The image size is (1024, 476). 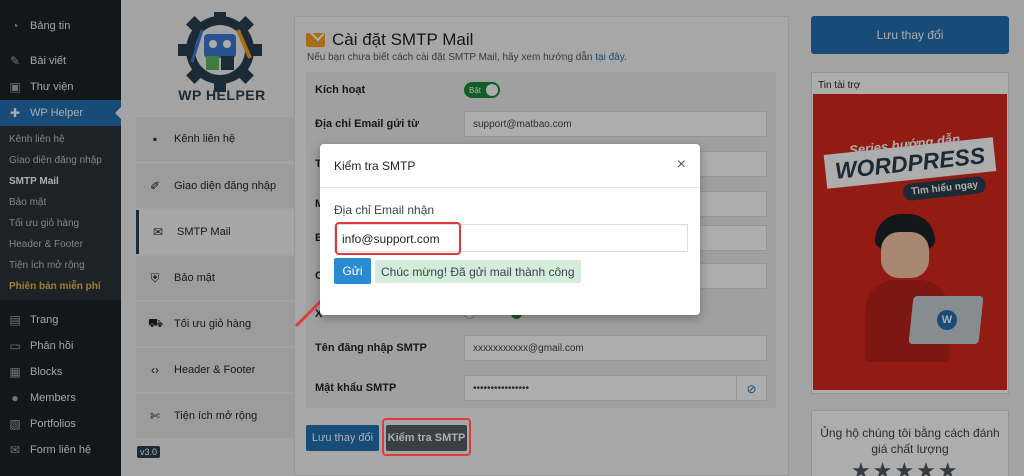 What do you see at coordinates (426, 437) in the screenshot?
I see `test-button-highlight` at bounding box center [426, 437].